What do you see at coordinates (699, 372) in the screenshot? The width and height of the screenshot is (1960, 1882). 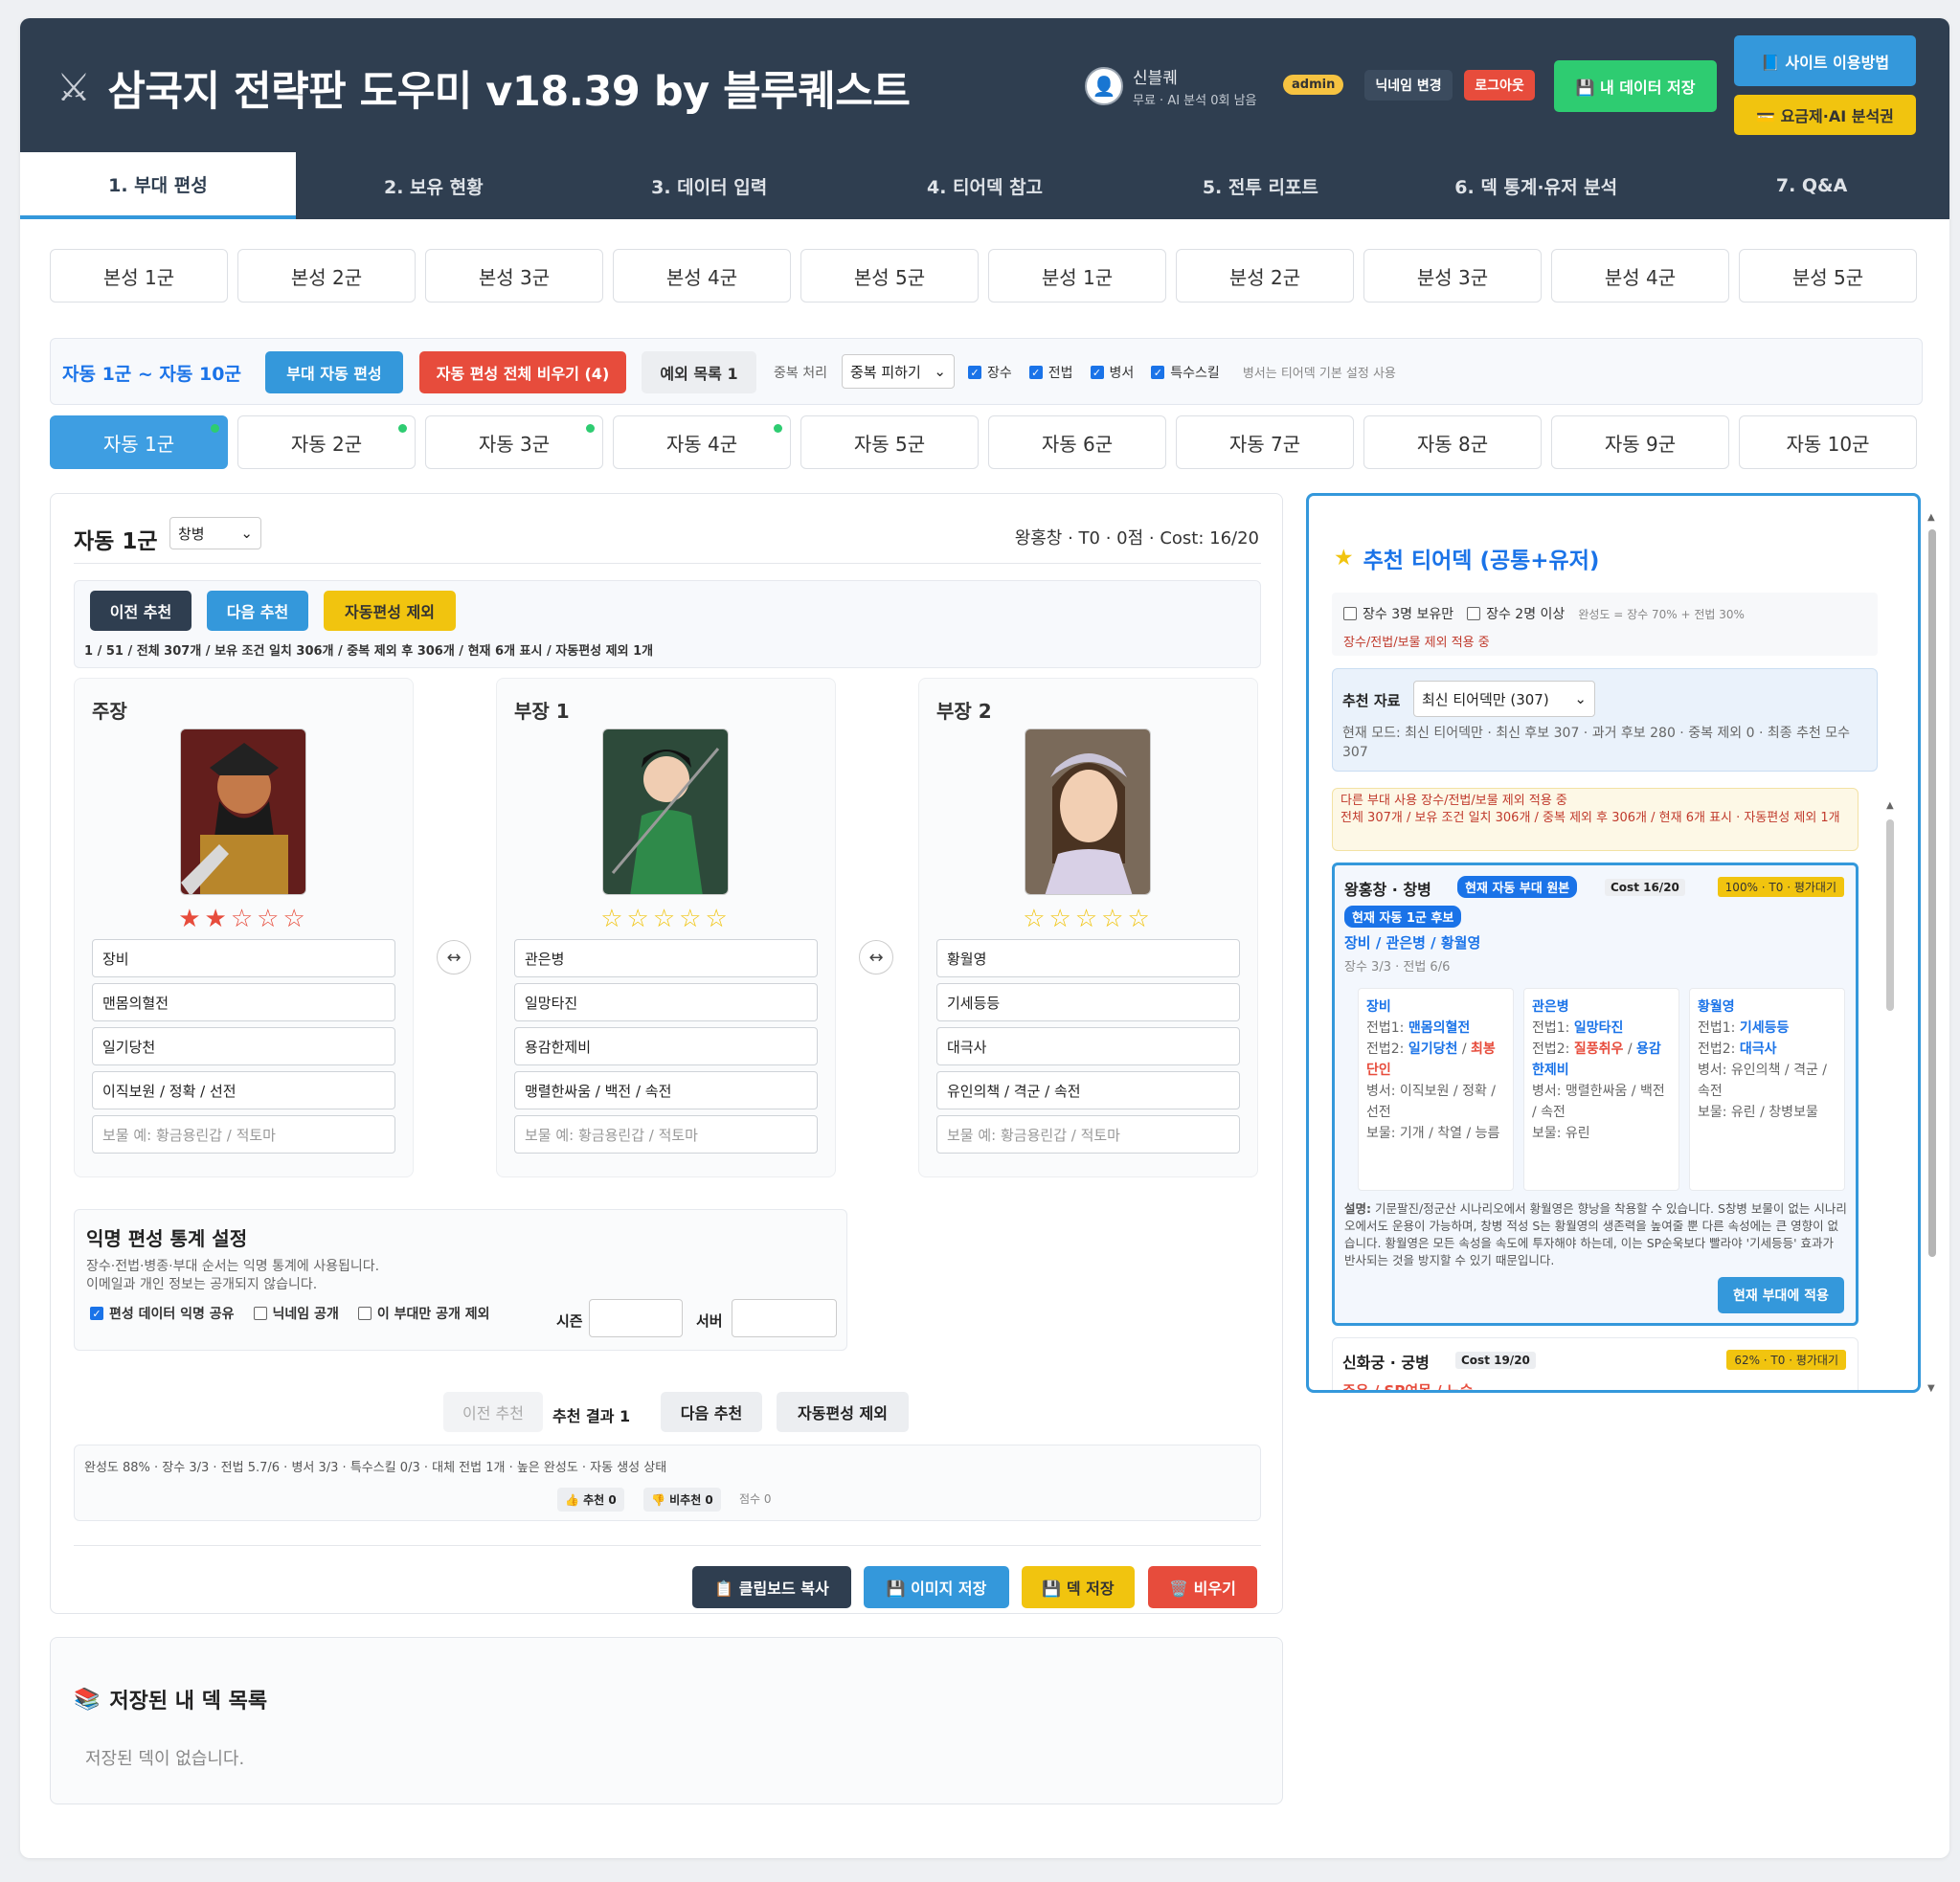 I see `exception-list-button: 예외 목록 1` at bounding box center [699, 372].